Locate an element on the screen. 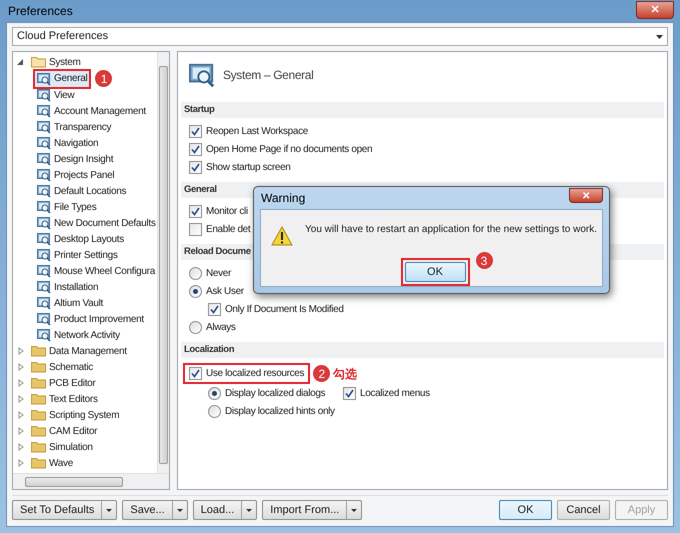 The height and width of the screenshot is (533, 680). tree-item: Desktop Layouts is located at coordinates (80, 239).